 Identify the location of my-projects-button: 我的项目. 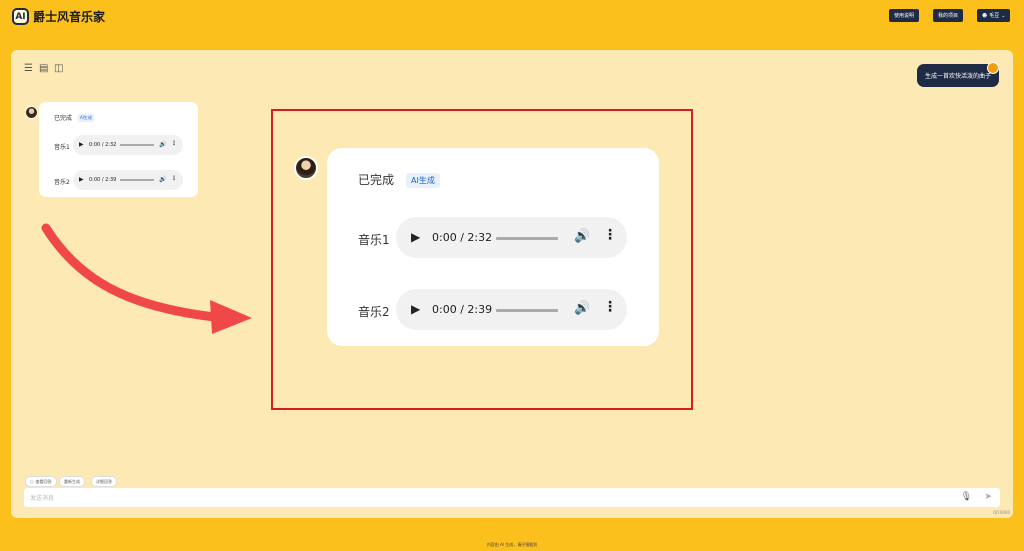
(948, 15).